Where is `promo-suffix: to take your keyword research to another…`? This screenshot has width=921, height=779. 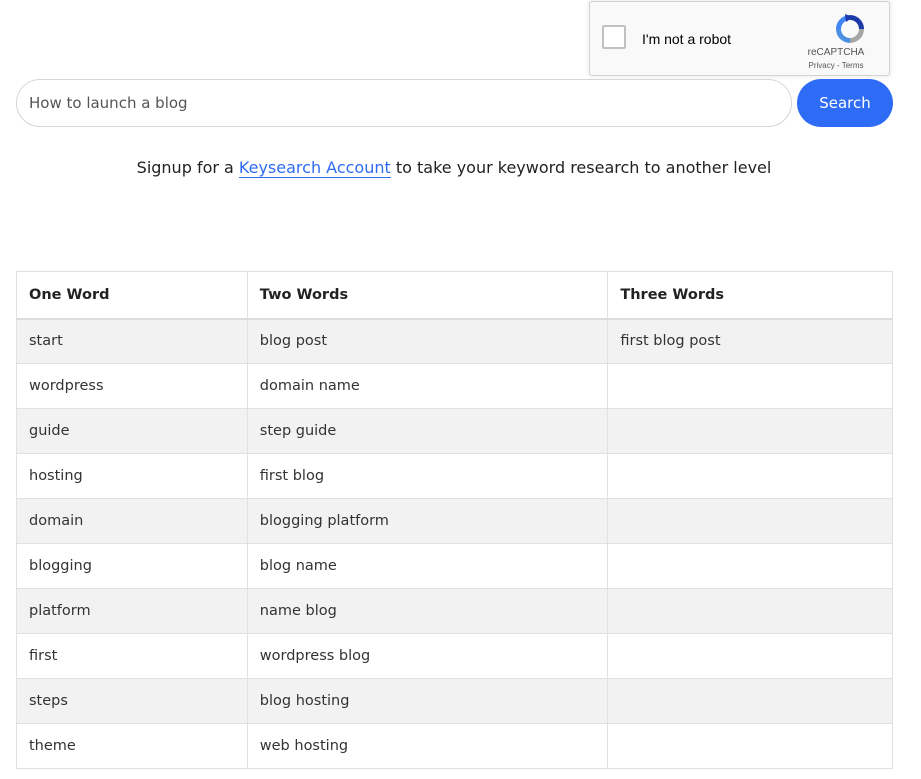 promo-suffix: to take your keyword research to another… is located at coordinates (581, 167).